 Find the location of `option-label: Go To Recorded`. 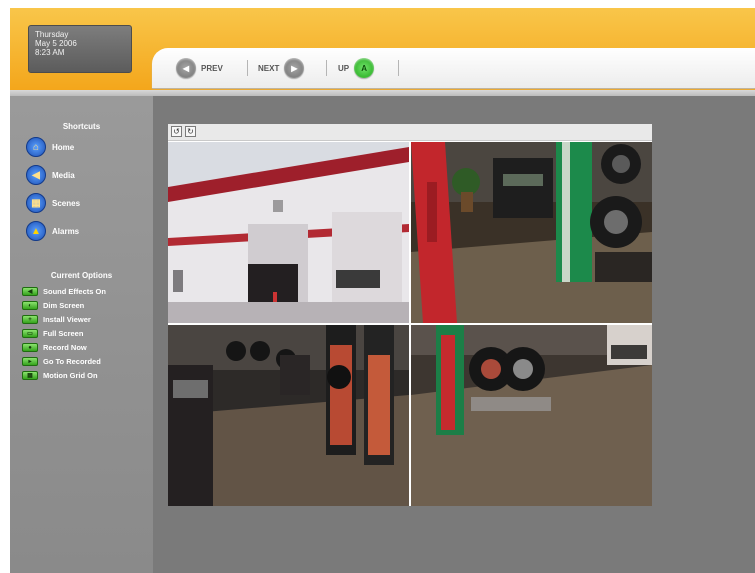

option-label: Go To Recorded is located at coordinates (72, 361).